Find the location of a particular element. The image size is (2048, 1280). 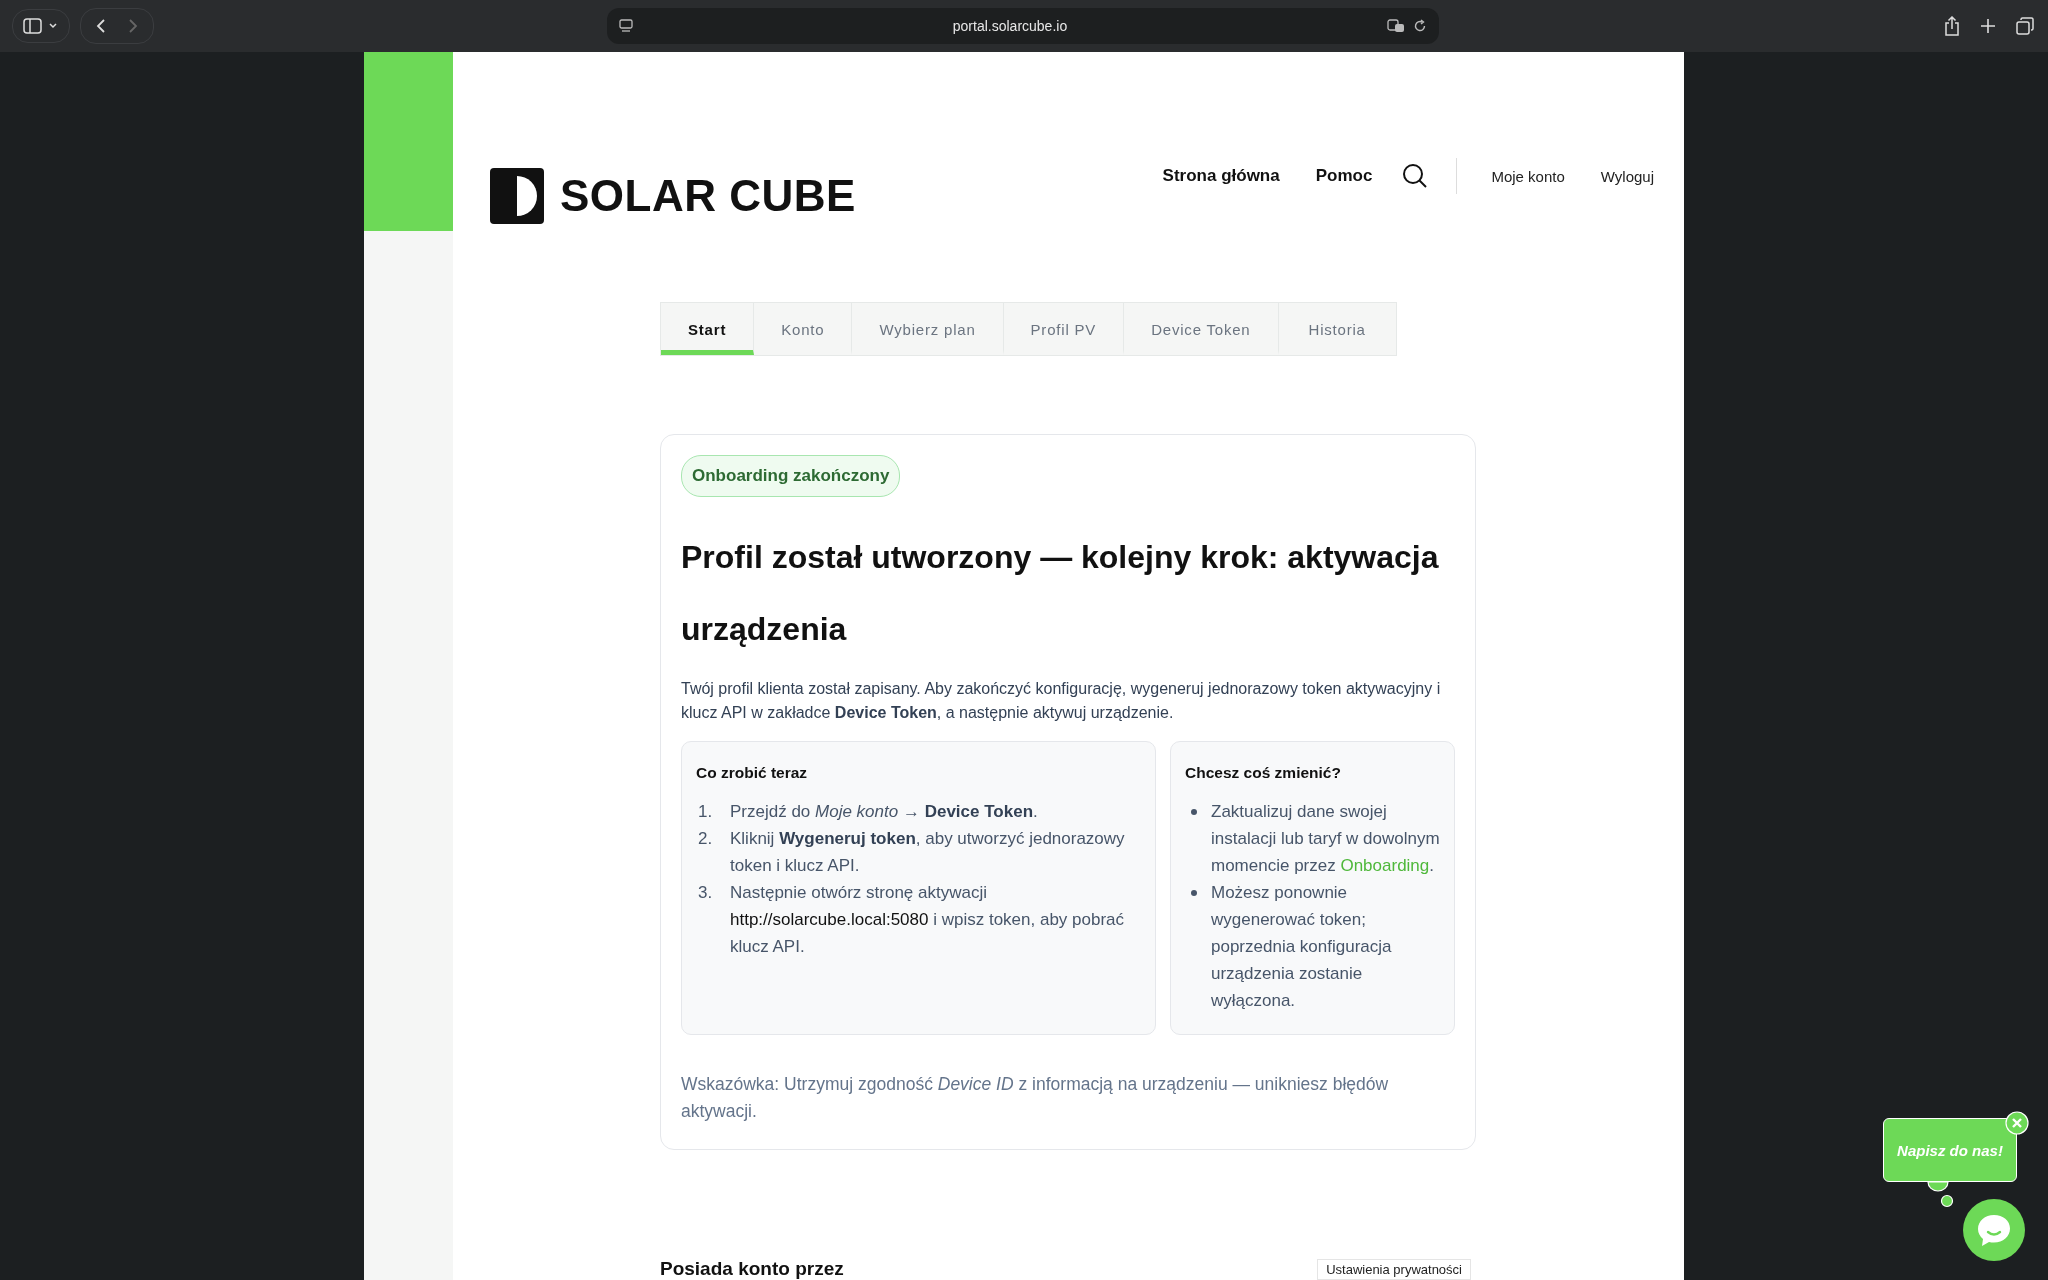

translate-icon is located at coordinates (1396, 26).